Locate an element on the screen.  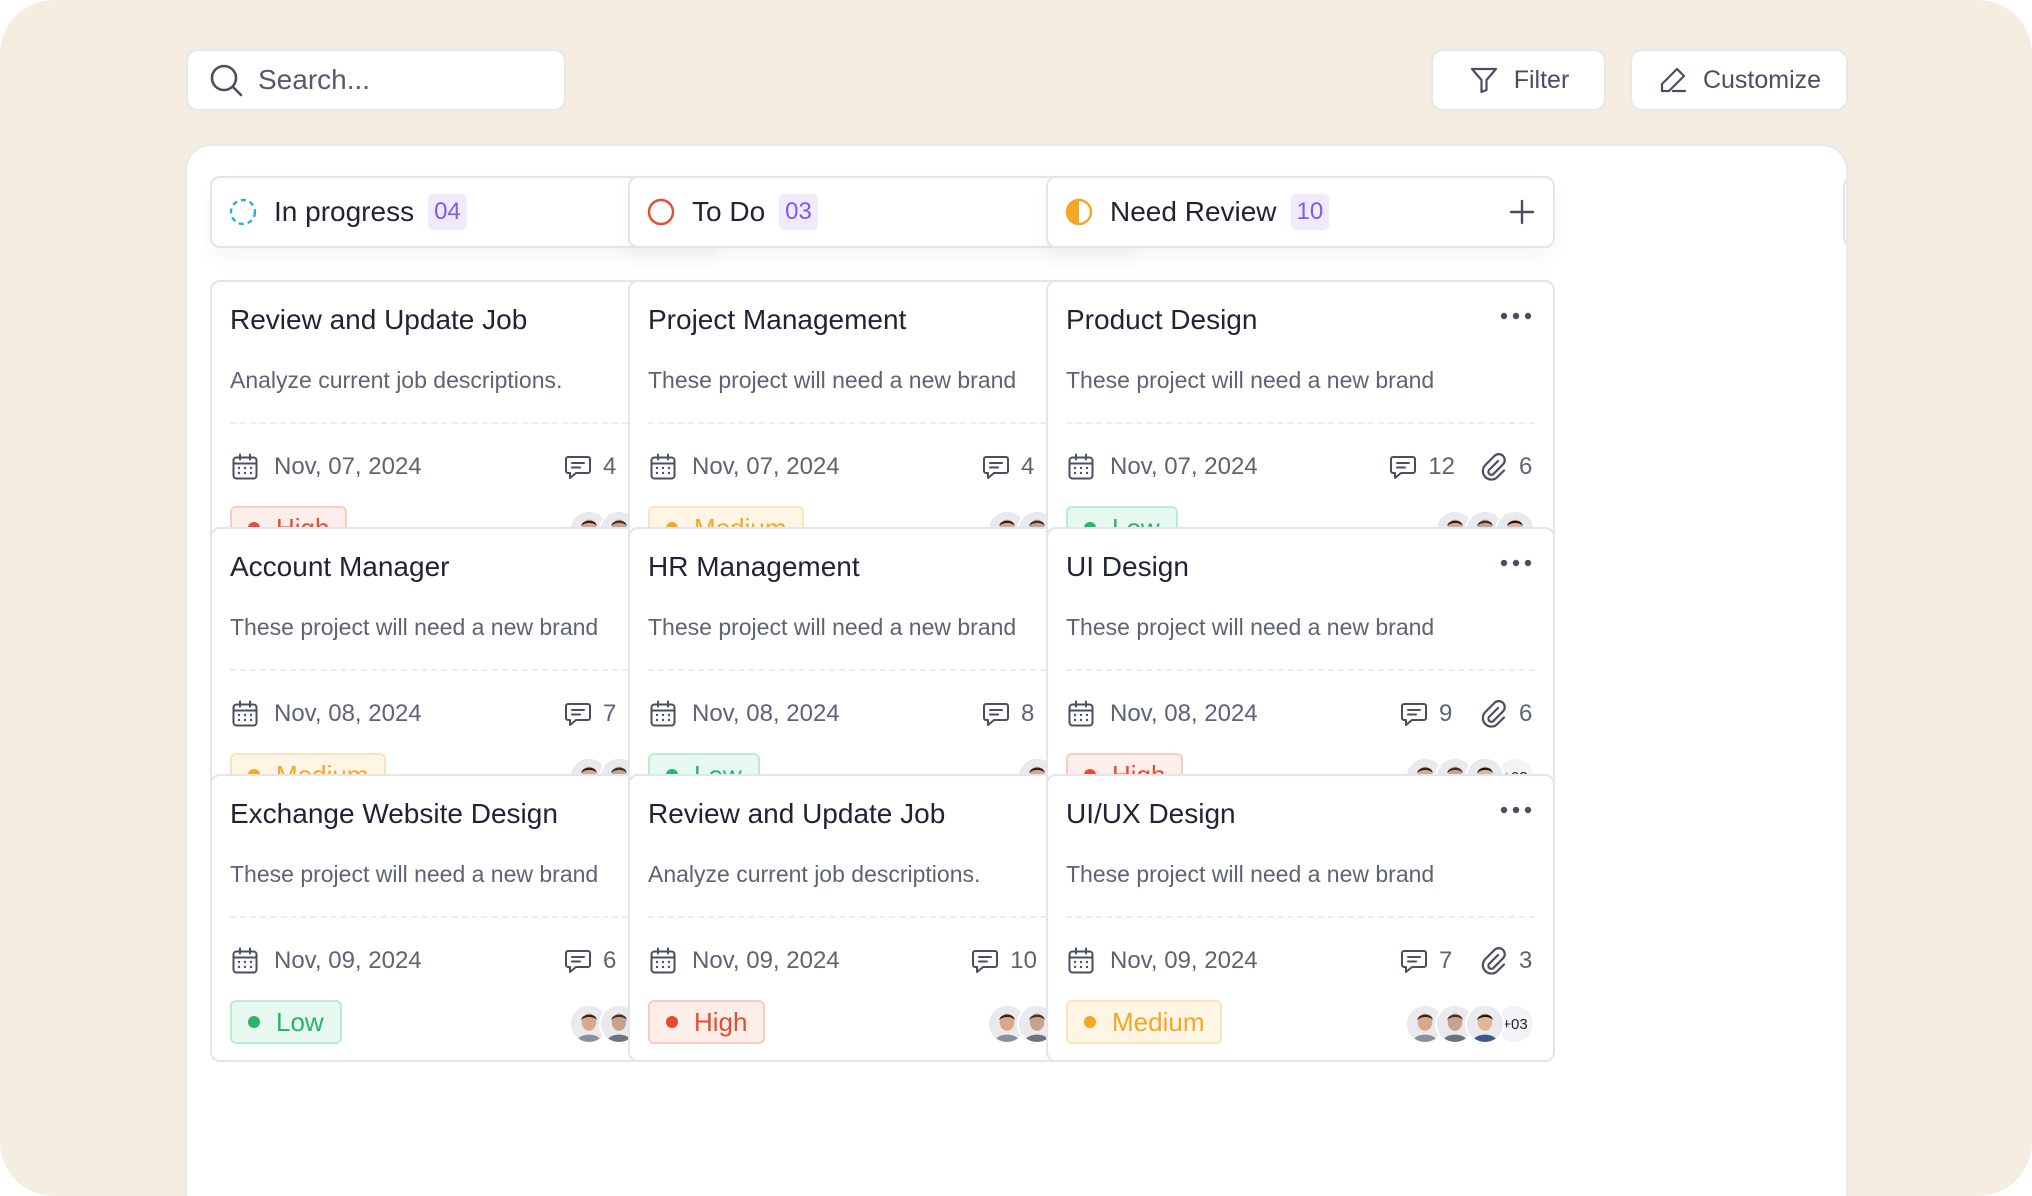
priority-badge: Low is located at coordinates (286, 1022).